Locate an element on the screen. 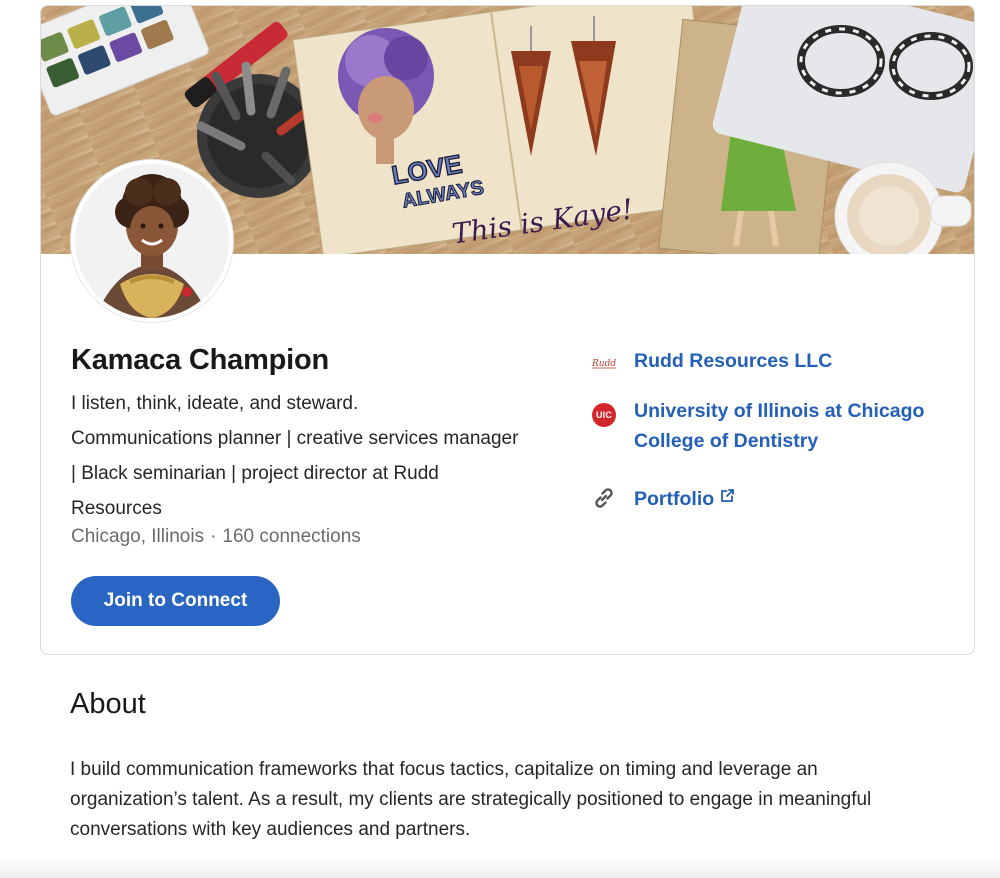 This screenshot has height=878, width=1000. portfolio-label: Portfolio is located at coordinates (684, 498).